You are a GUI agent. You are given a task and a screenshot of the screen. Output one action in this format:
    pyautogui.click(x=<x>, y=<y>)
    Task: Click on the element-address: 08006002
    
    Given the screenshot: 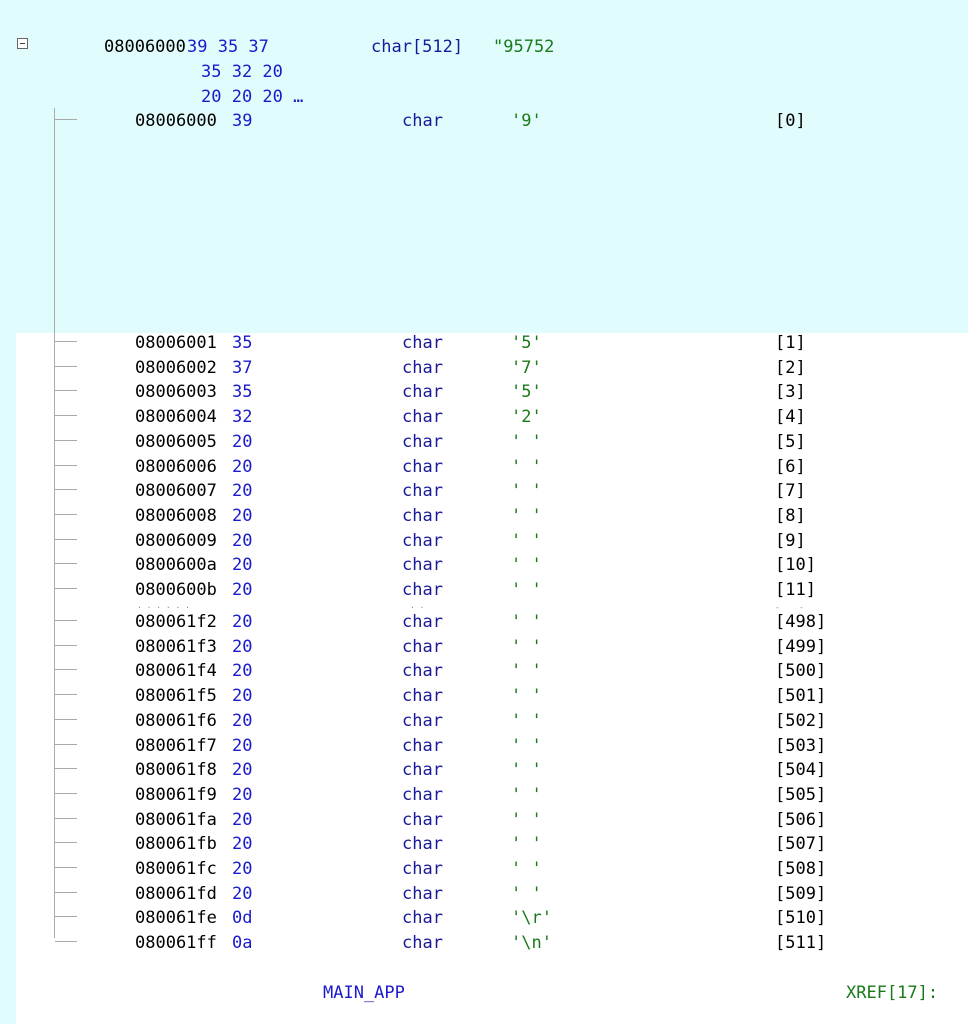 What is the action you would take?
    pyautogui.click(x=176, y=368)
    